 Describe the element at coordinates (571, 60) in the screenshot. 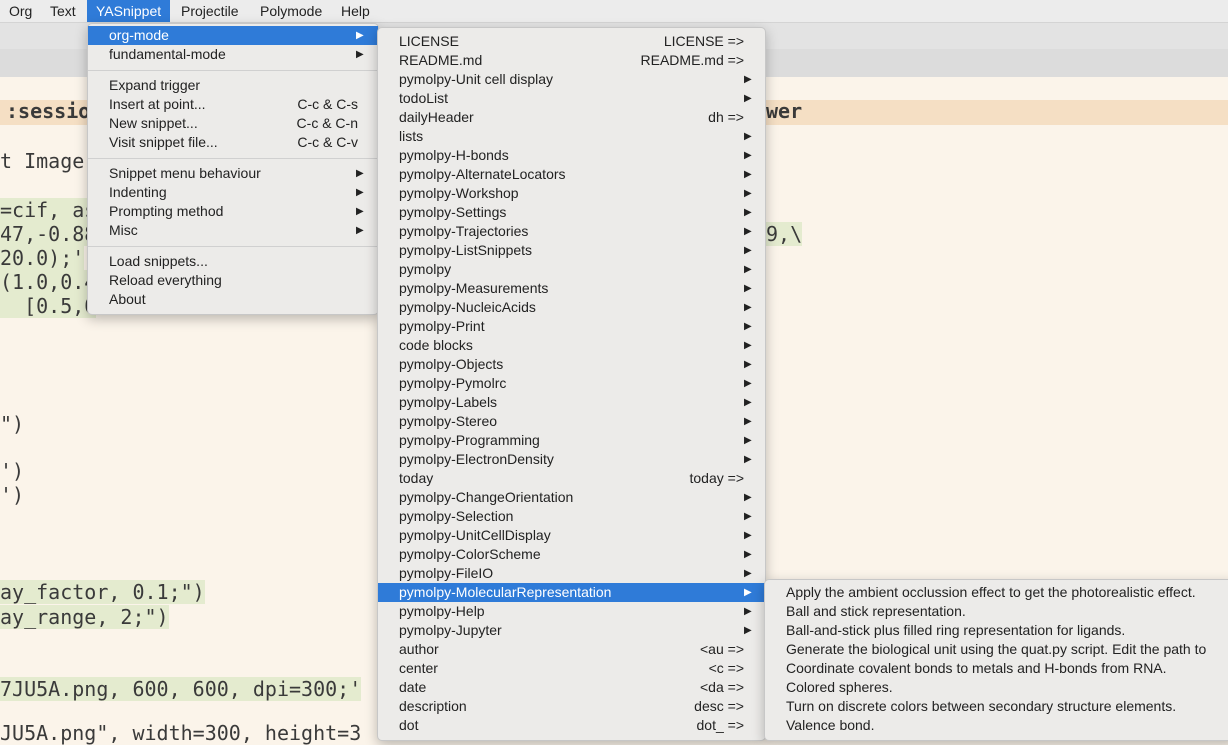

I see `submenu-item: README.md README.md =>` at that location.